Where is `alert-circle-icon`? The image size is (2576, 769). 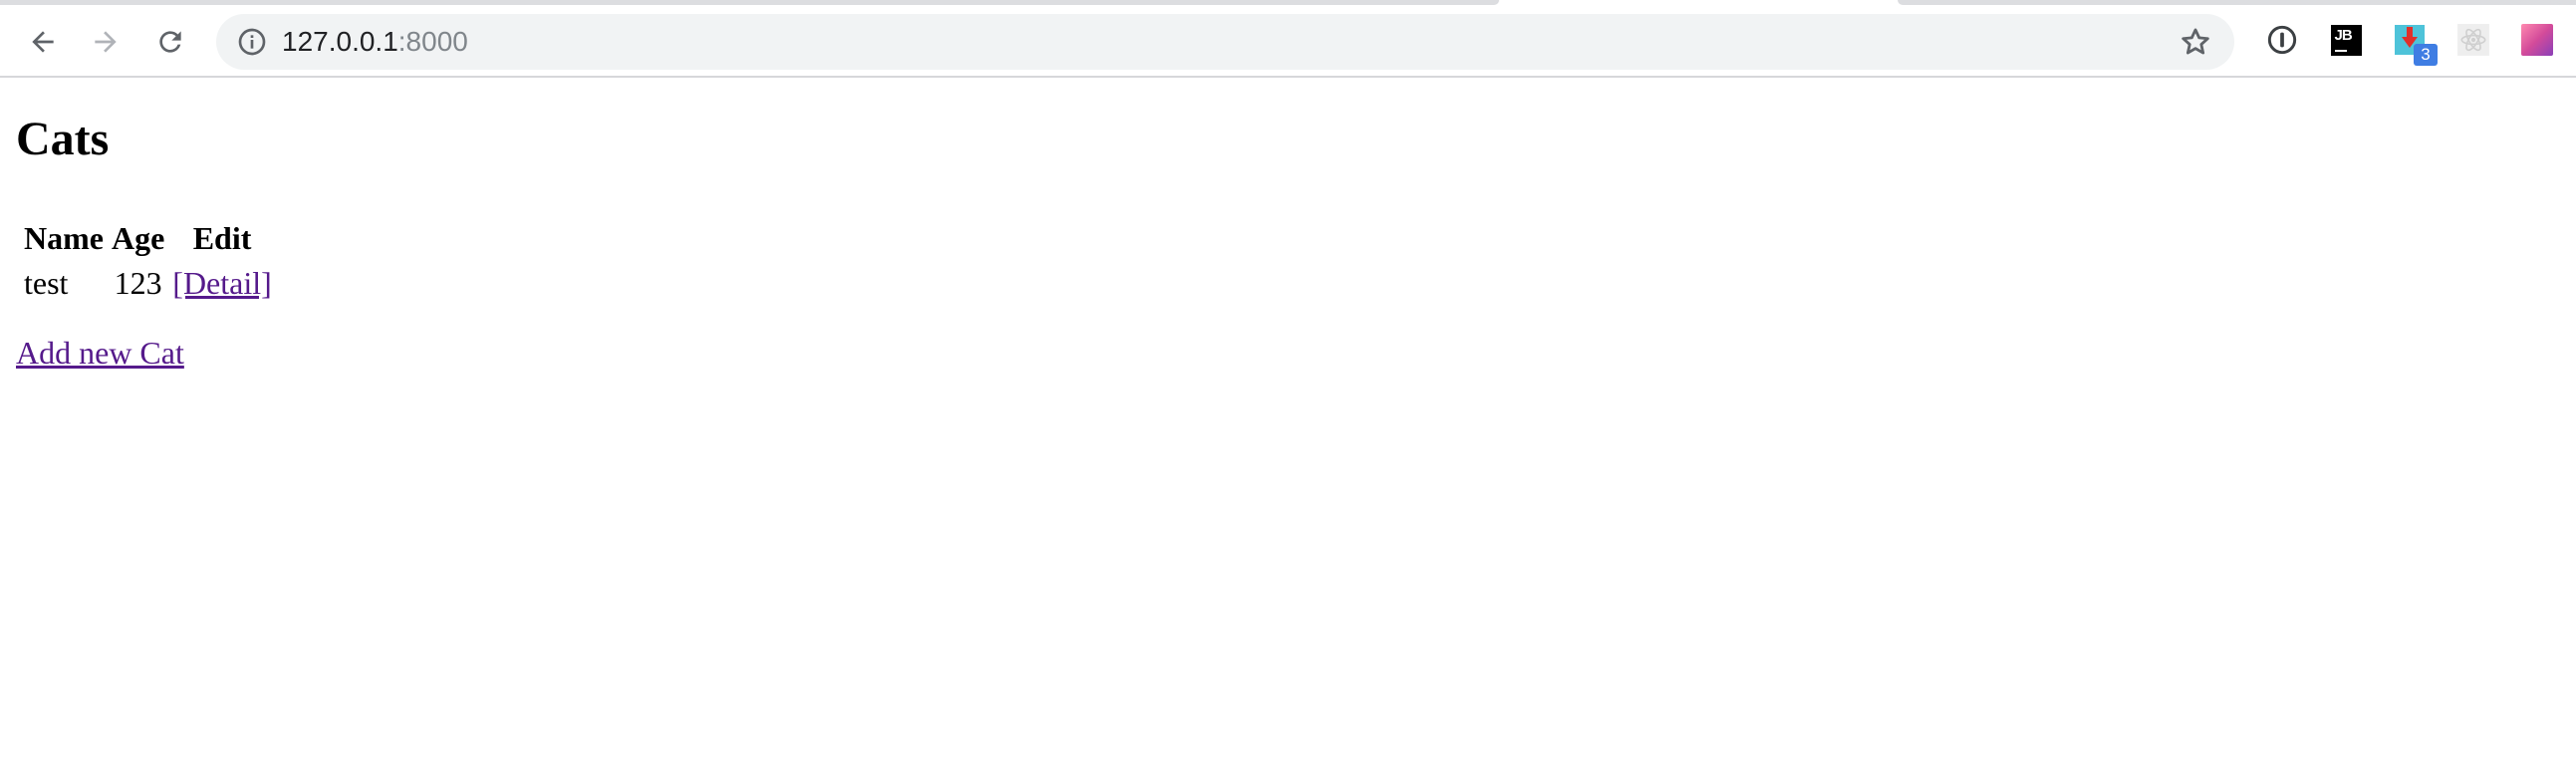 alert-circle-icon is located at coordinates (2282, 40).